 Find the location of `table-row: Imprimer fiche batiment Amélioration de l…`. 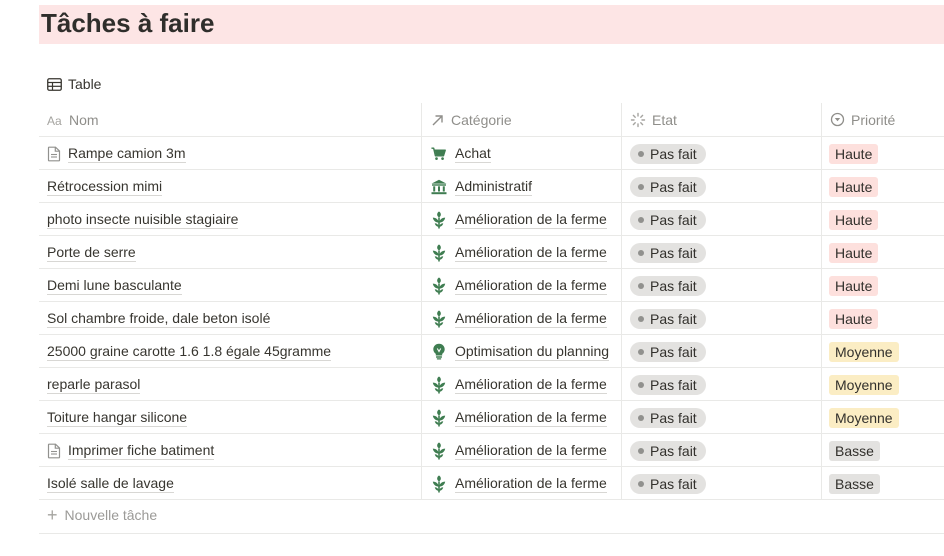

table-row: Imprimer fiche batiment Amélioration de l… is located at coordinates (491, 450).